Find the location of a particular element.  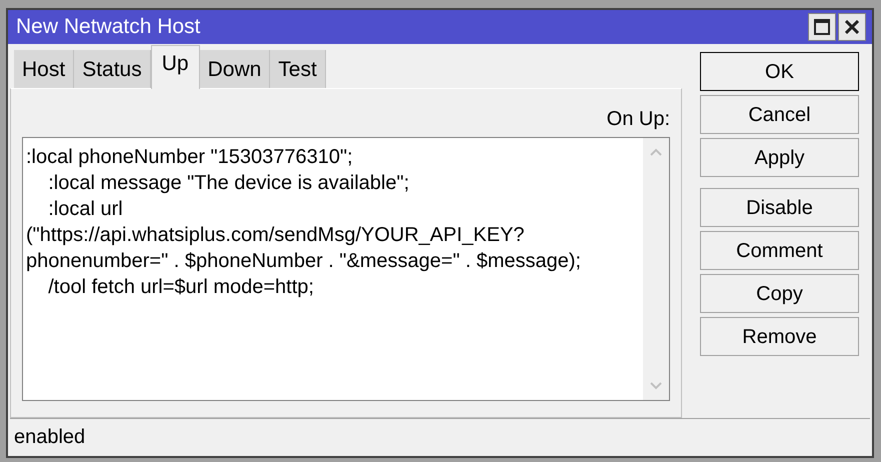

script-line: phonenumber=" . $phoneNumber . "&message=" . $message); is located at coordinates (303, 261).